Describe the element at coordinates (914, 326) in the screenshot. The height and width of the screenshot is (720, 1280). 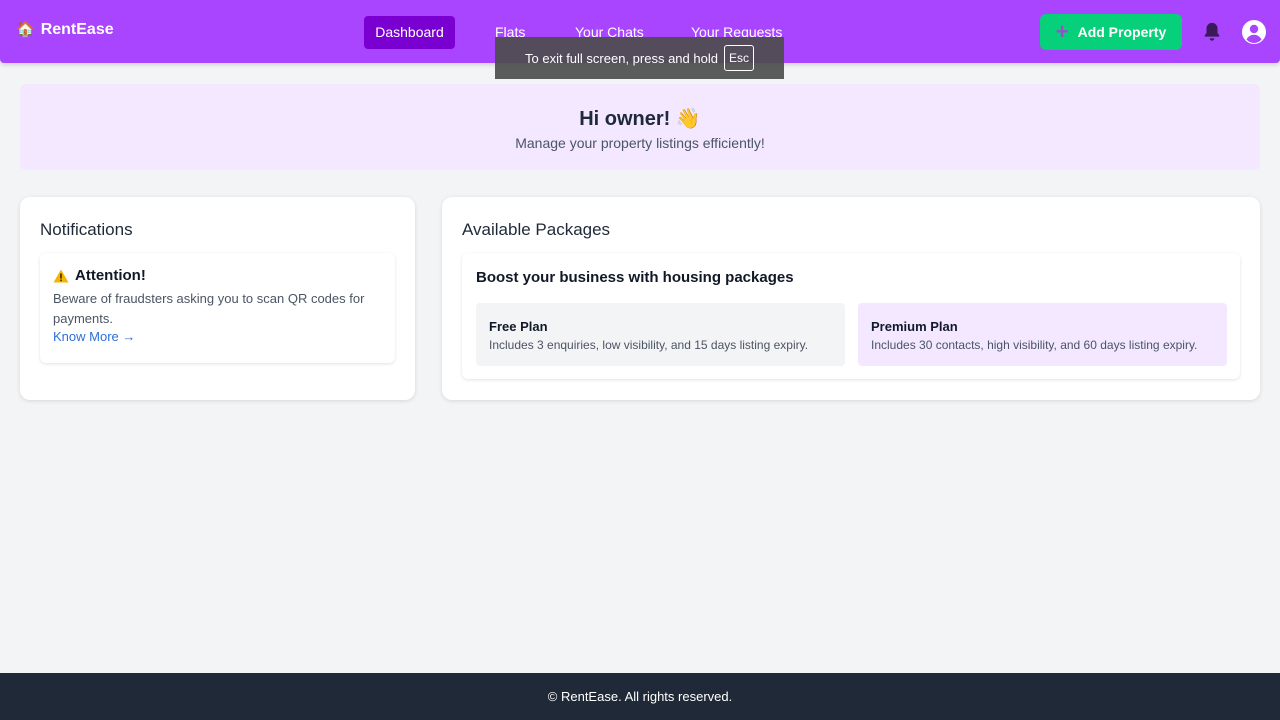
I see `plan-name: Premium Plan` at that location.